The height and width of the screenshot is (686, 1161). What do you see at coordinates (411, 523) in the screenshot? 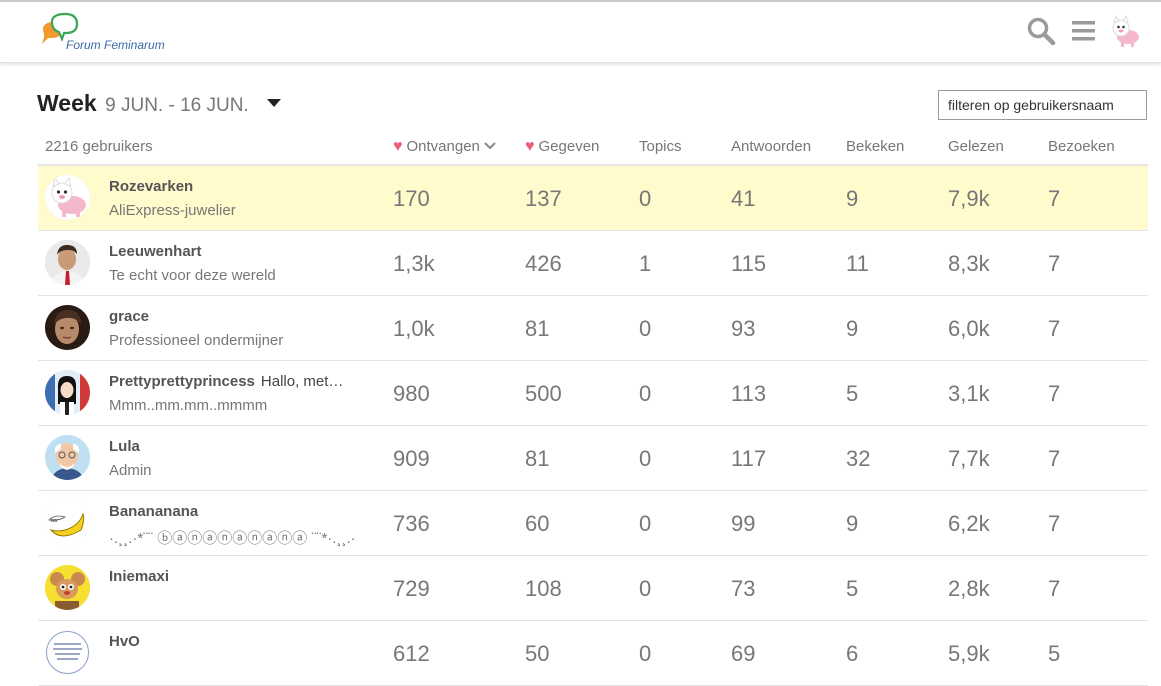
I see `cell-received: 736` at bounding box center [411, 523].